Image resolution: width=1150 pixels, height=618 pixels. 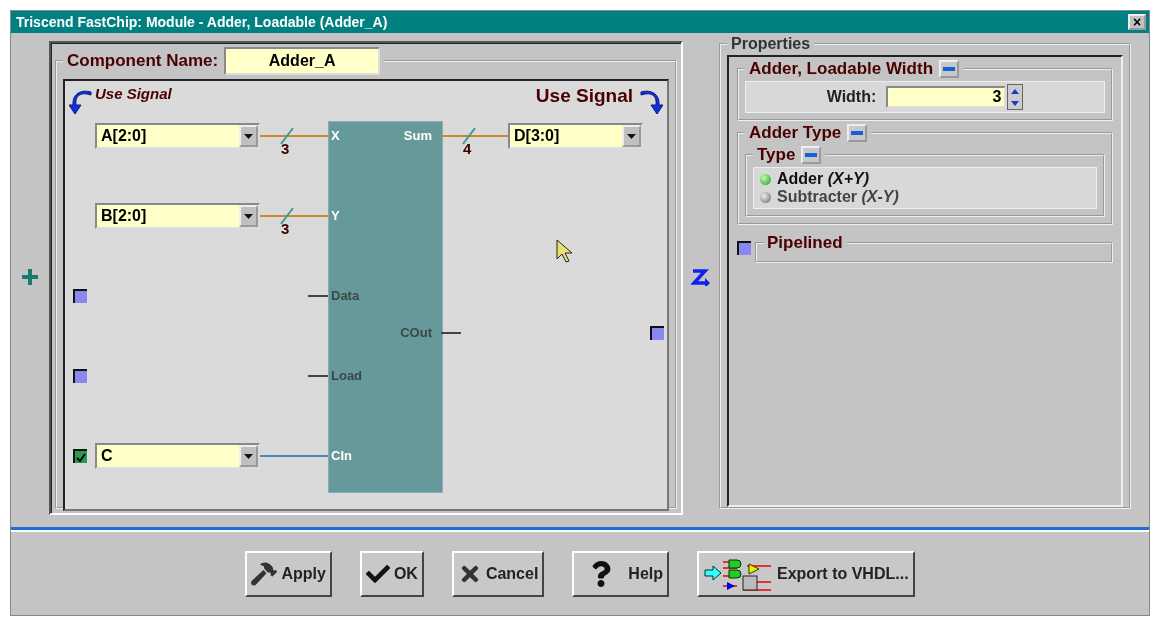 What do you see at coordinates (391, 573) in the screenshot?
I see `ok-button: OK` at bounding box center [391, 573].